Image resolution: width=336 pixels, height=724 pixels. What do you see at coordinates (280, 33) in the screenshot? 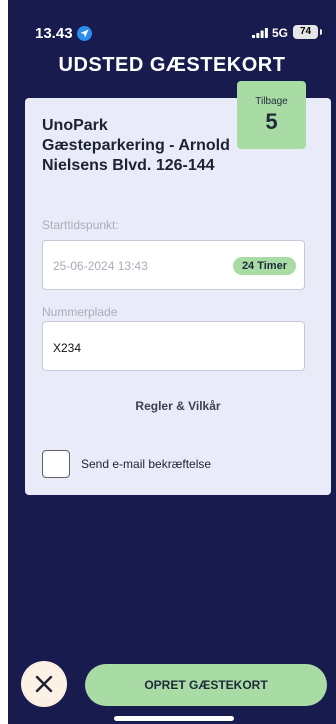
I see `network-label: 5G` at bounding box center [280, 33].